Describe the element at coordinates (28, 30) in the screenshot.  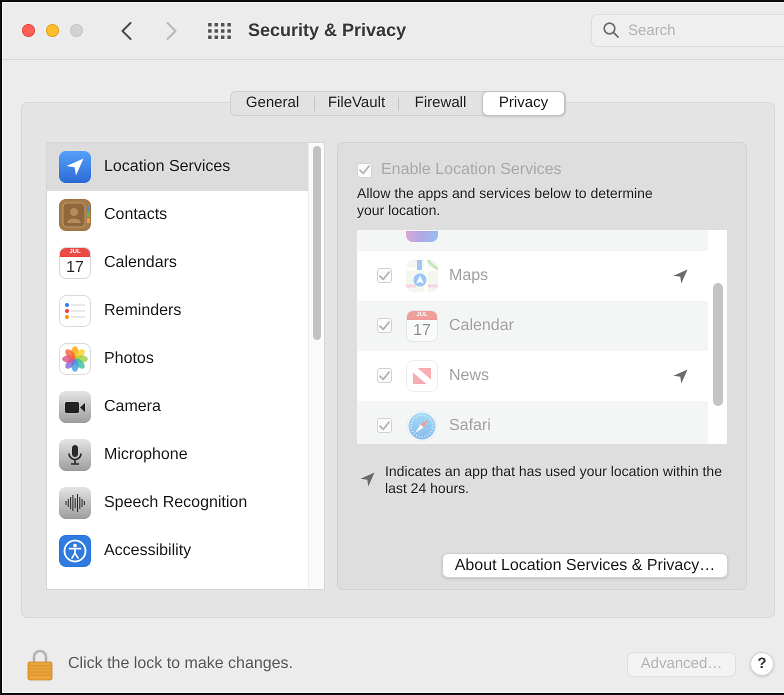
I see `close-button` at that location.